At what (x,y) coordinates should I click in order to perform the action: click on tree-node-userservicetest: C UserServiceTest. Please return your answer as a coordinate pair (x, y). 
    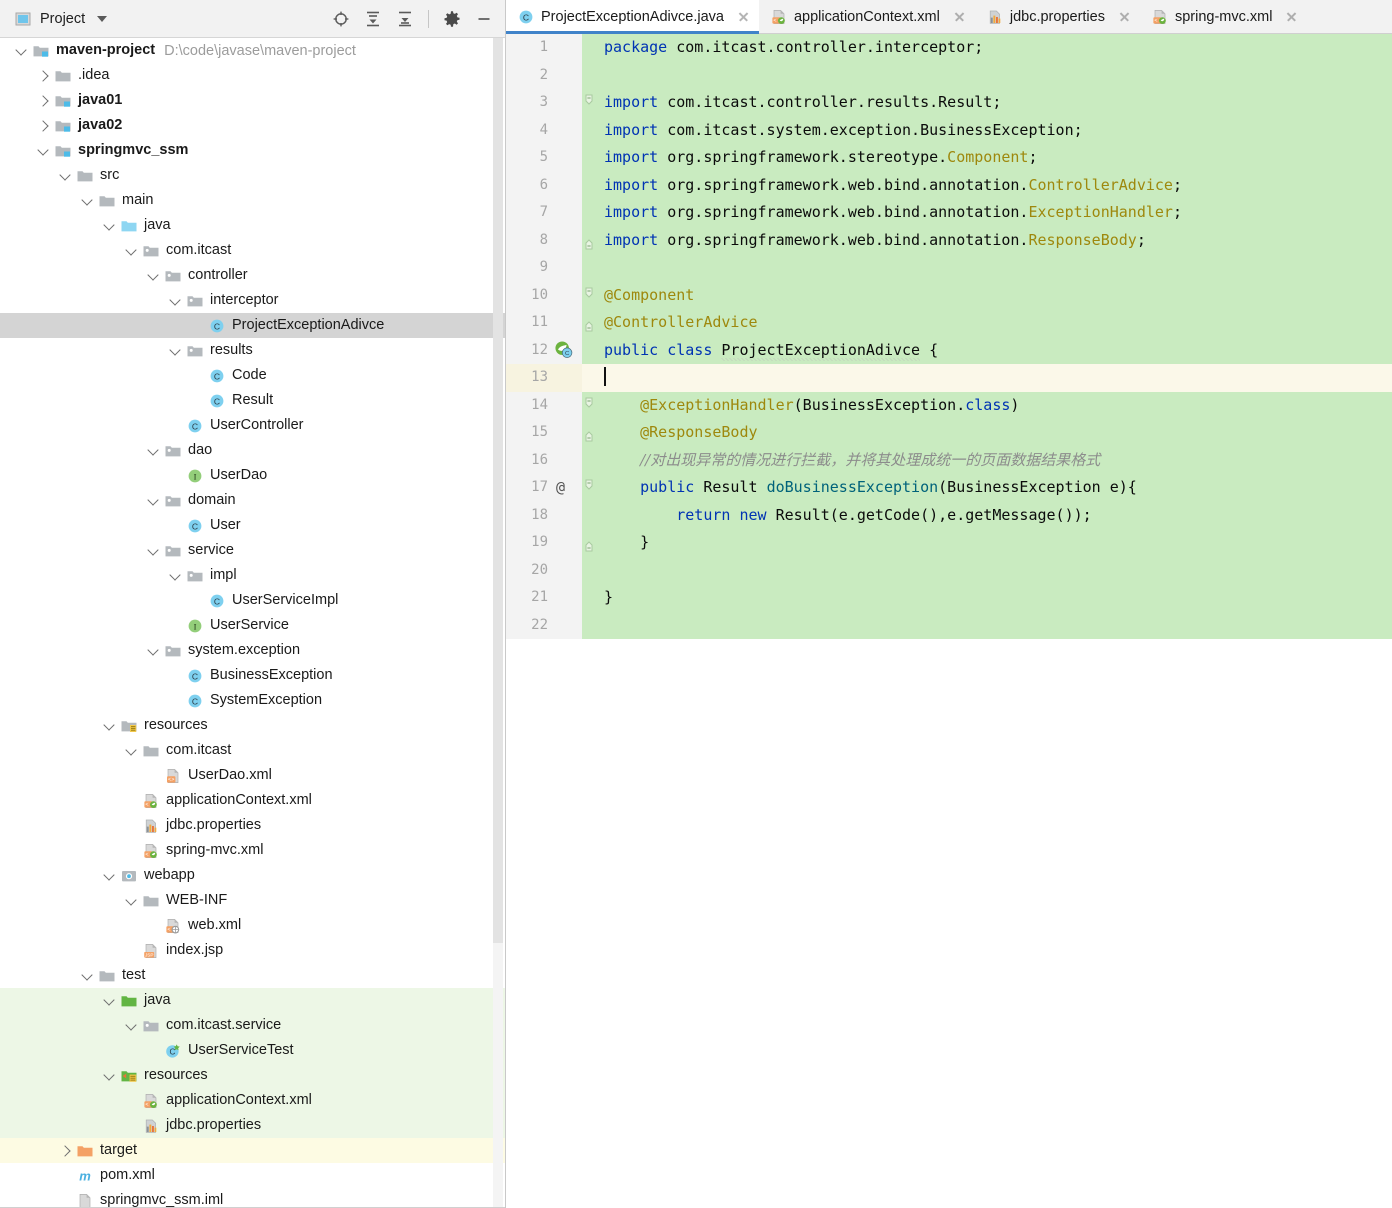
    Looking at the image, I should click on (252, 1050).